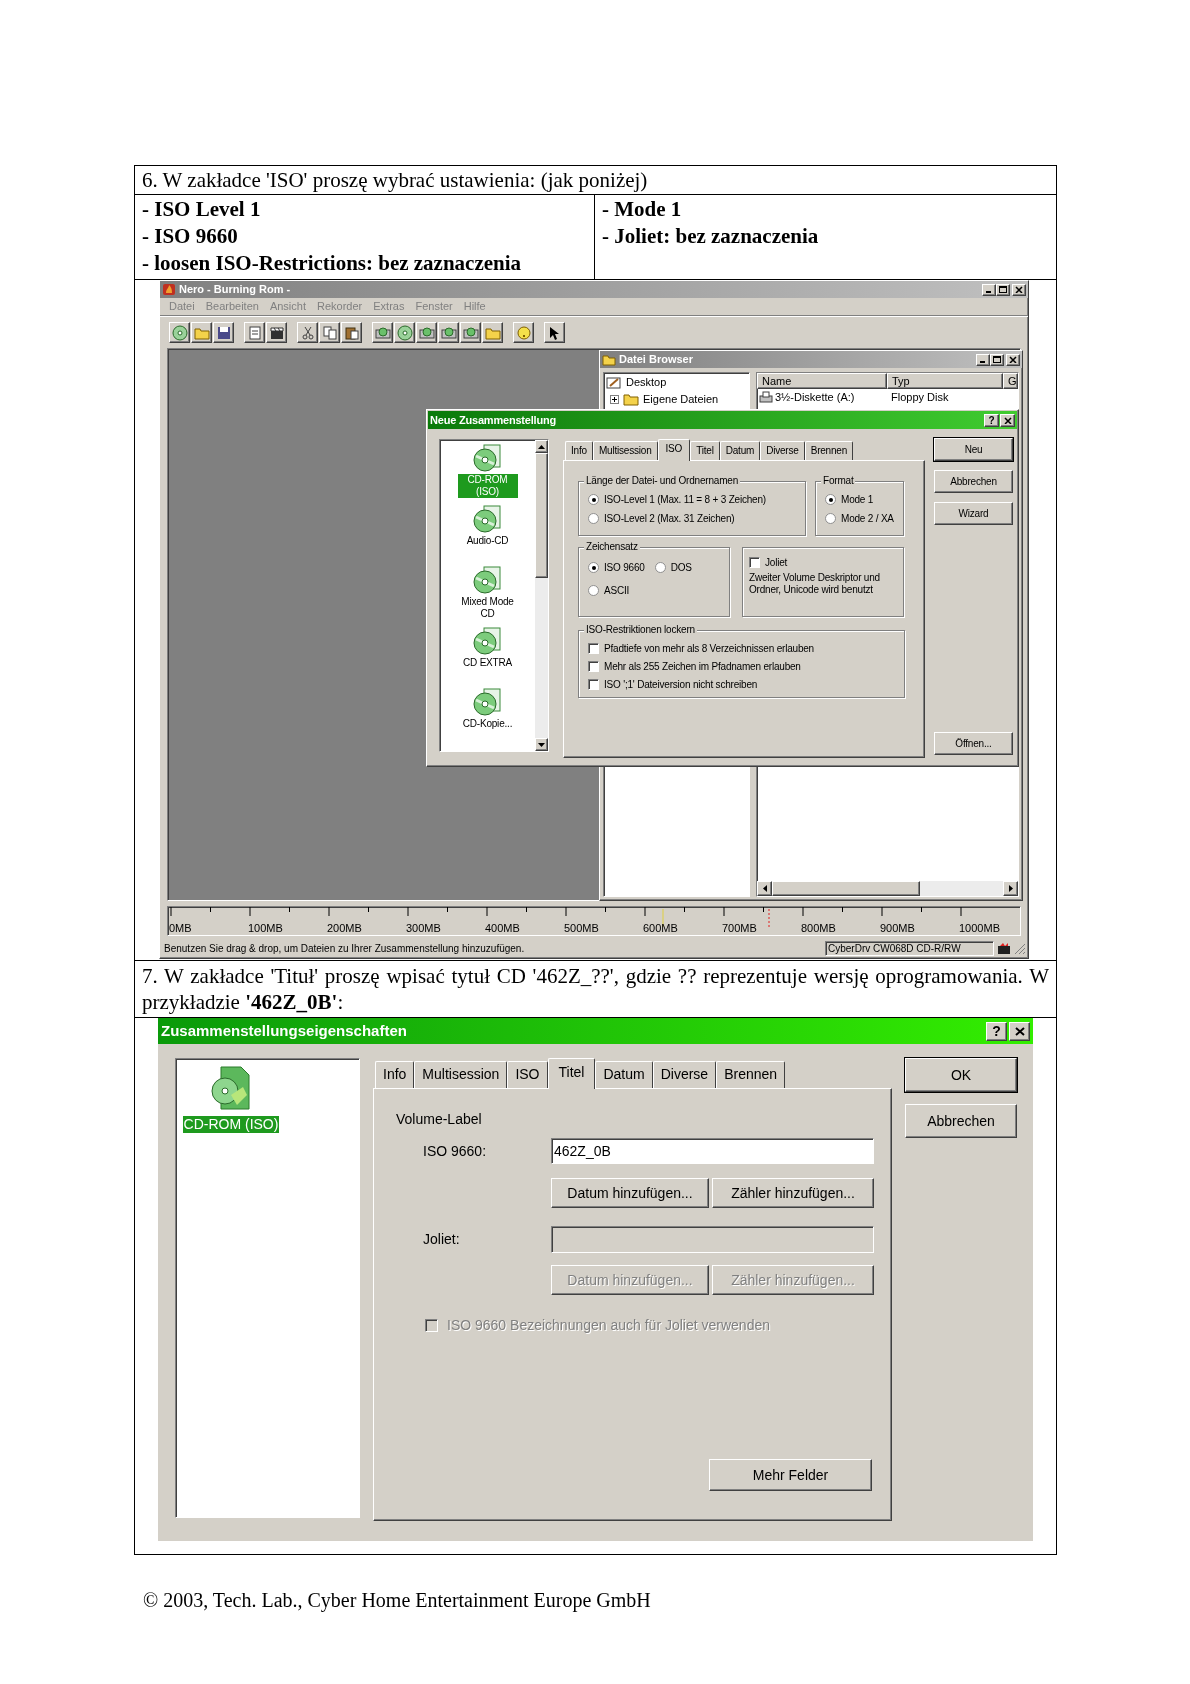 Image resolution: width=1190 pixels, height=1684 pixels. Describe the element at coordinates (897, 928) in the screenshot. I see `ruler-label: 900MB` at that location.